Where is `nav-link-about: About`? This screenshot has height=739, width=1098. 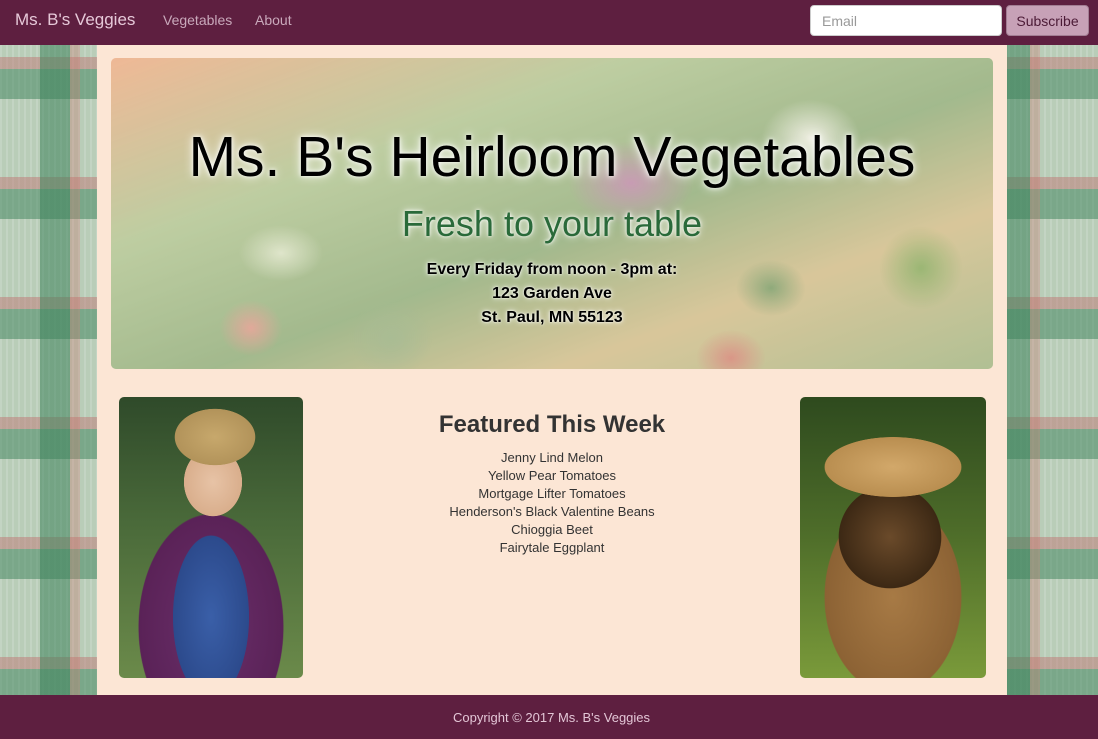
nav-link-about: About is located at coordinates (273, 20).